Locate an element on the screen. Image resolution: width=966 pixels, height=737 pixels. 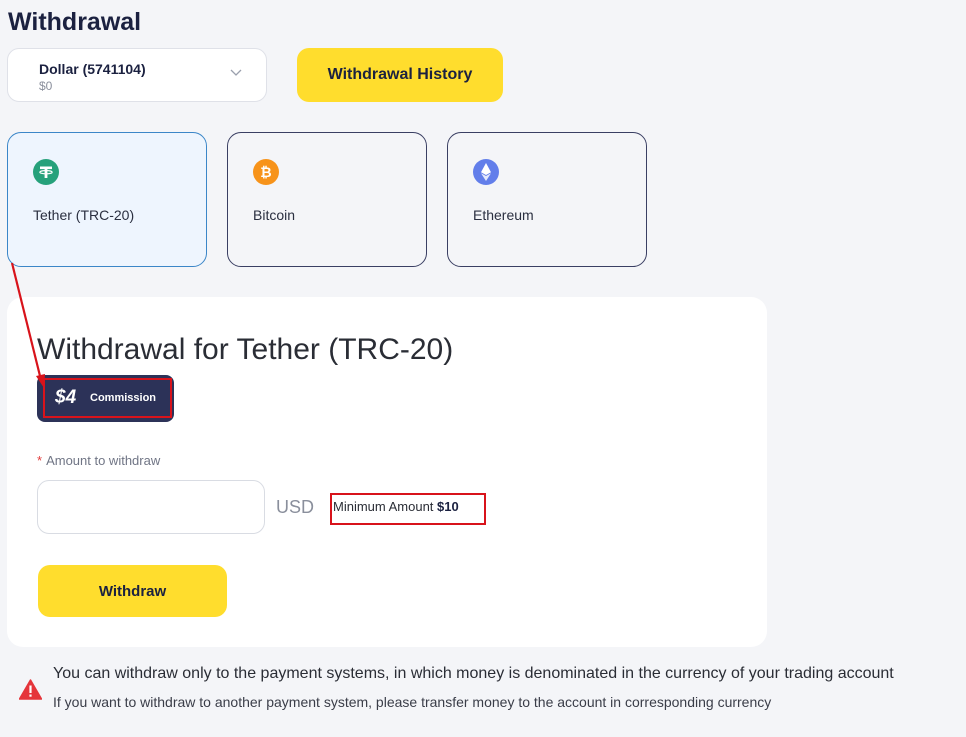
account-balance: $0 is located at coordinates (46, 86).